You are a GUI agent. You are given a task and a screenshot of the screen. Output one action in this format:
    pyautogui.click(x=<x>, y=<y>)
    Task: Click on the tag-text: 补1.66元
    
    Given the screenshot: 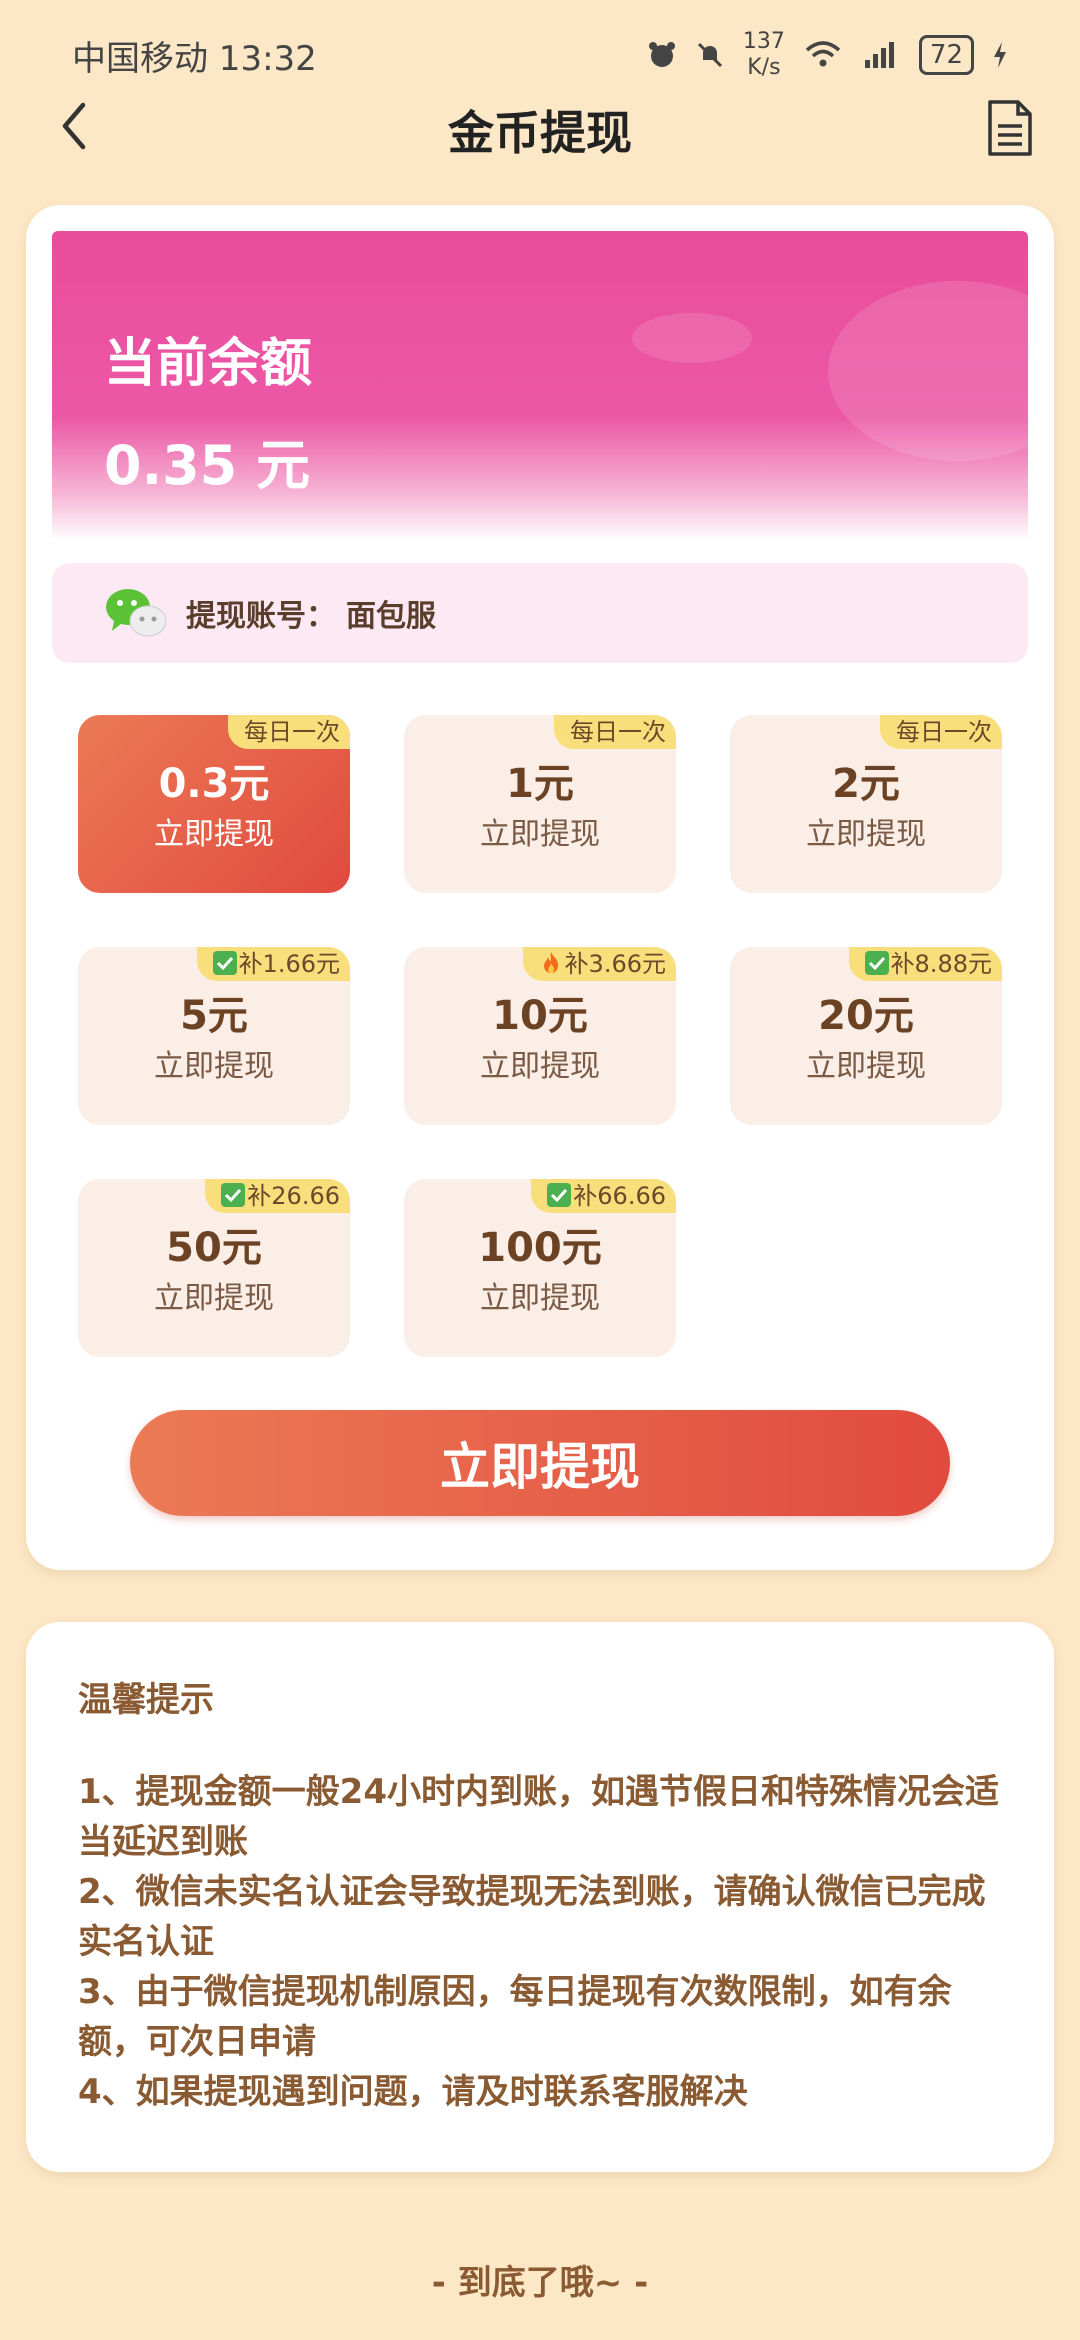 What is the action you would take?
    pyautogui.click(x=289, y=964)
    